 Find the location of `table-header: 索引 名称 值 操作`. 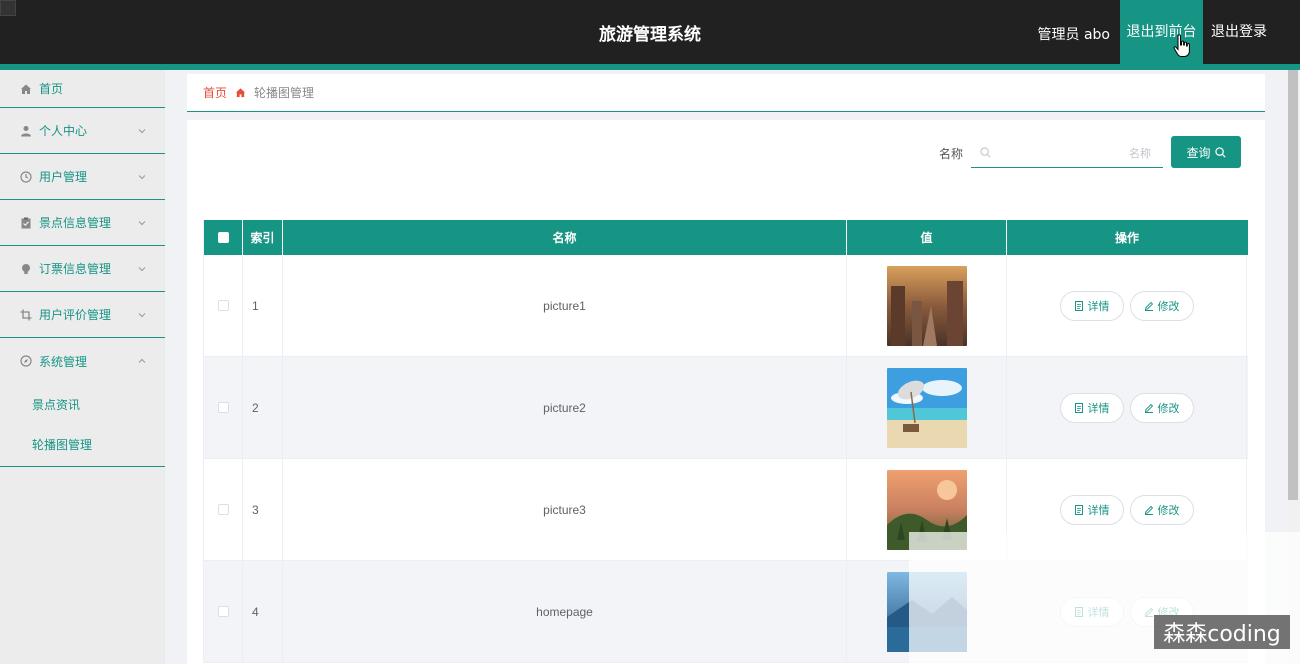

table-header: 索引 名称 值 操作 is located at coordinates (725, 237).